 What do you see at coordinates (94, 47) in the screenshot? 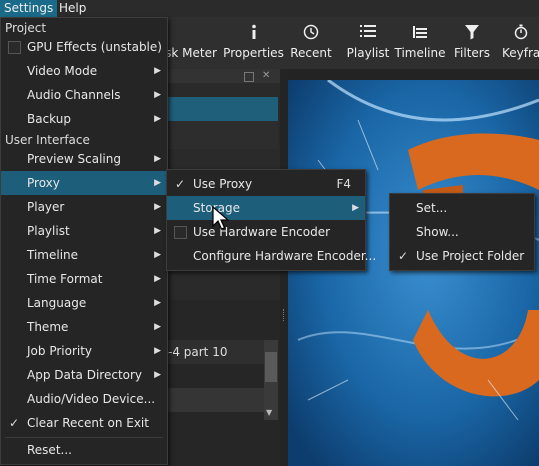
I see `menu-label: GPU Effects (unstable)` at bounding box center [94, 47].